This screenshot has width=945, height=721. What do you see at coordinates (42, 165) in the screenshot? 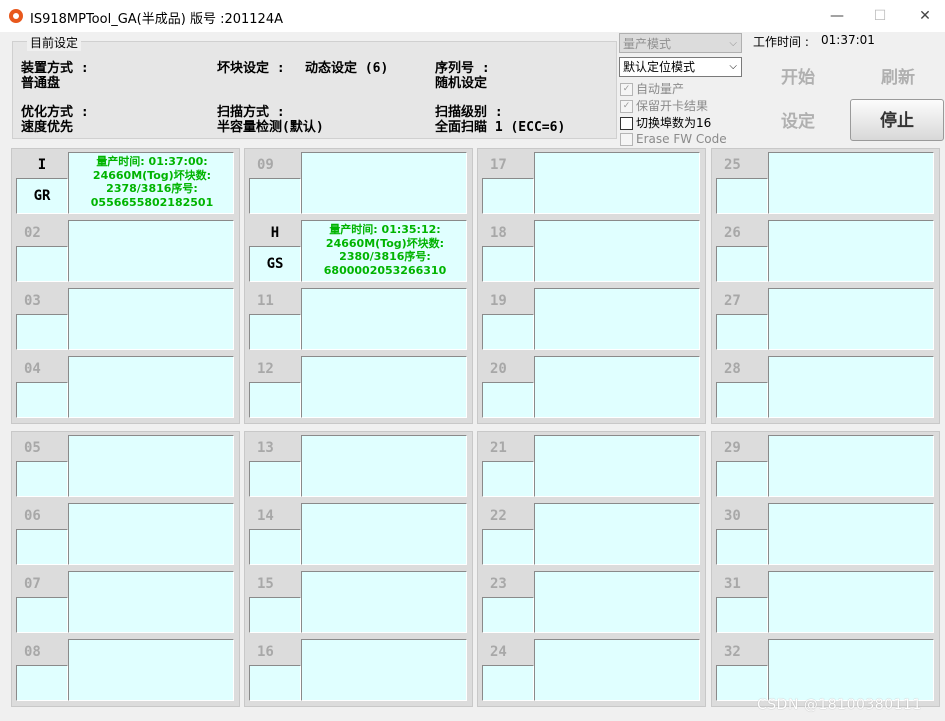
I see `port-number: I` at bounding box center [42, 165].